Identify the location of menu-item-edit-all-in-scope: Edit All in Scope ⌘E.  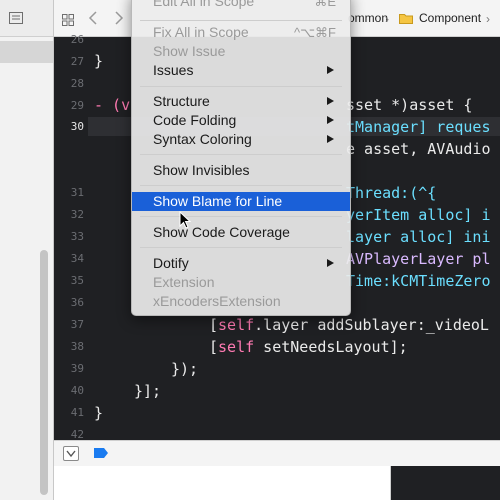
(241, 5).